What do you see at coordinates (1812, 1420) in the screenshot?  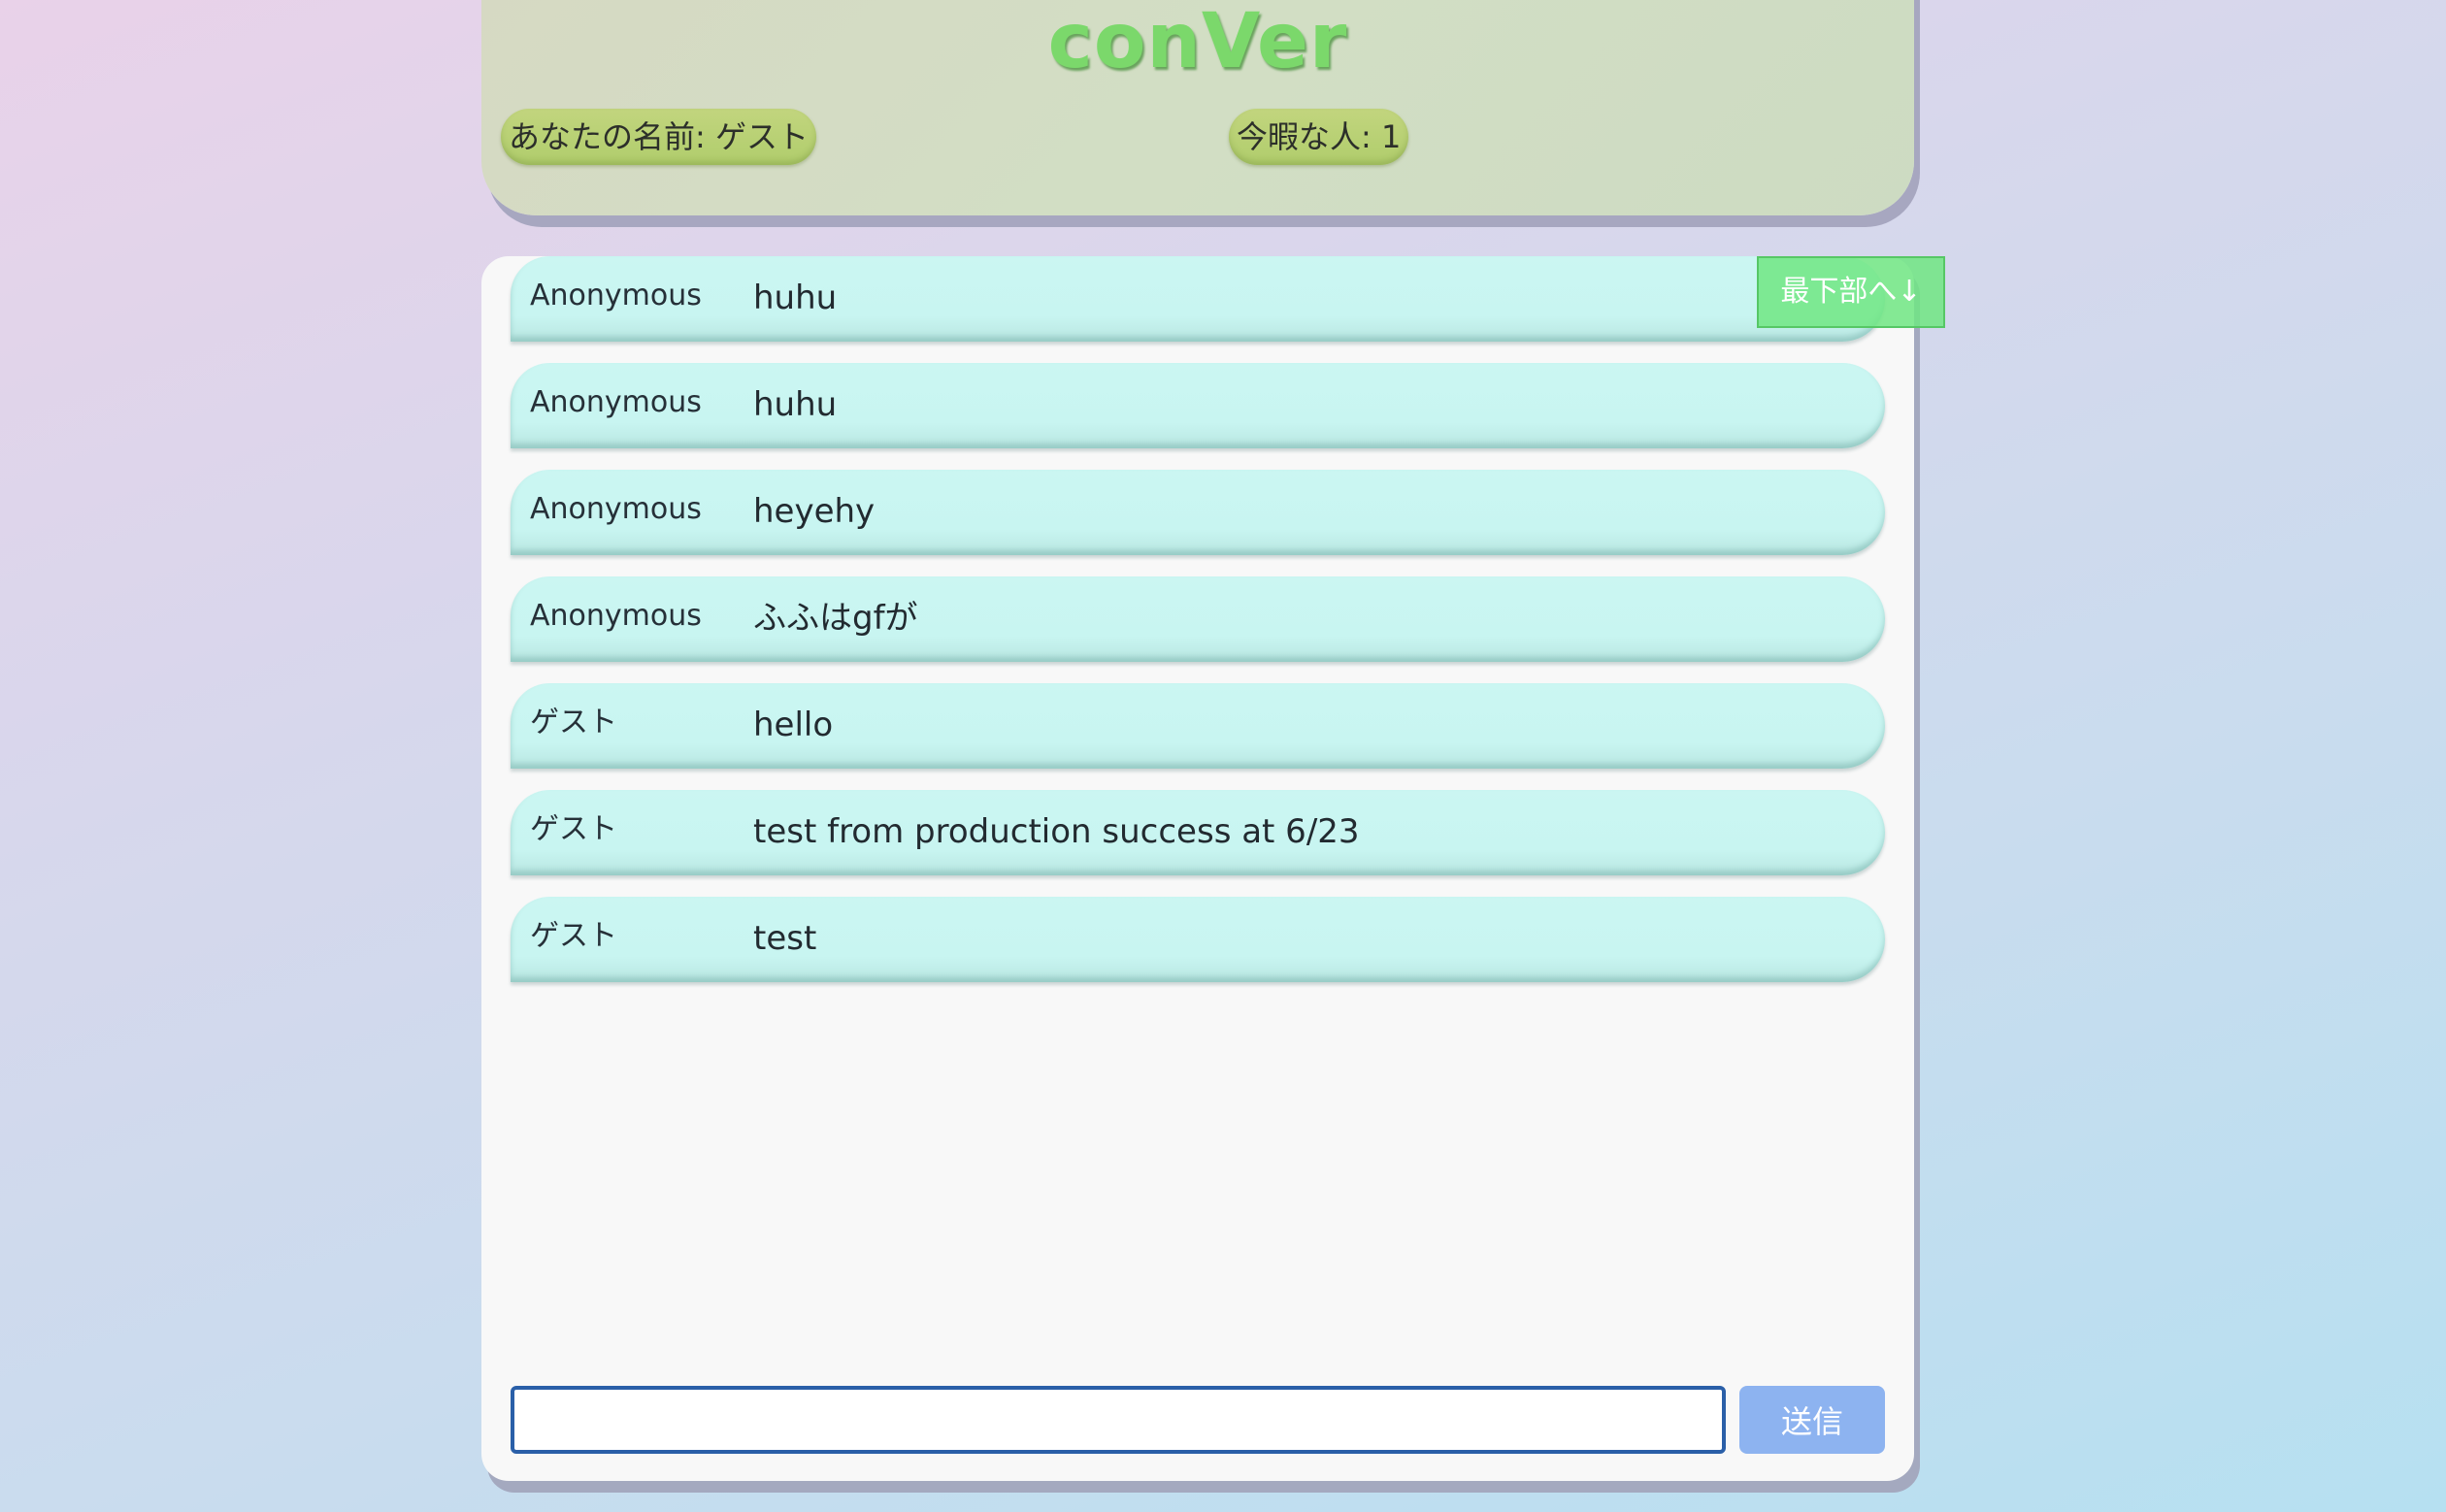 I see `send-button: 送信` at bounding box center [1812, 1420].